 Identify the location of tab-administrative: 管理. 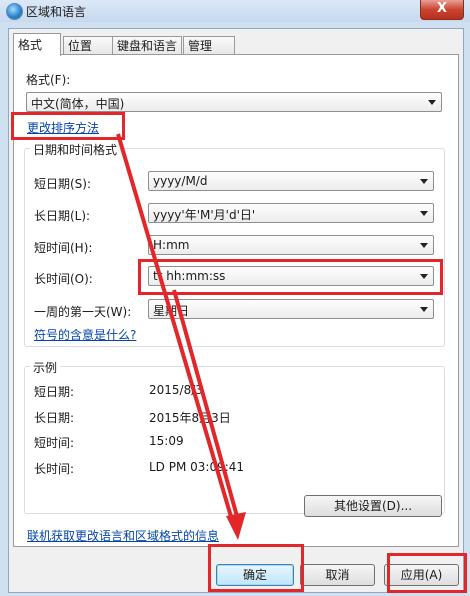
(209, 45).